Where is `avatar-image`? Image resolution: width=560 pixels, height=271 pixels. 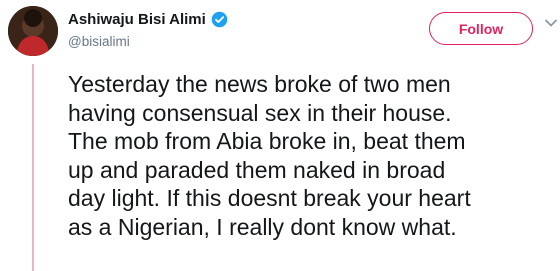
avatar-image is located at coordinates (33, 31).